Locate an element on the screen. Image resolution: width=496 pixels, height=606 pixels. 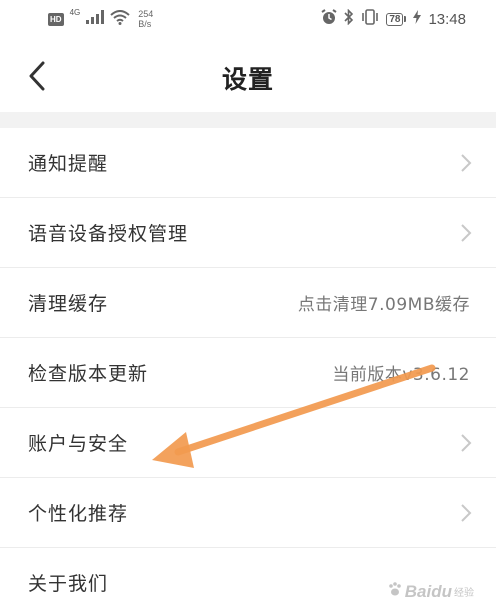
header: 设置 is located at coordinates (248, 76).